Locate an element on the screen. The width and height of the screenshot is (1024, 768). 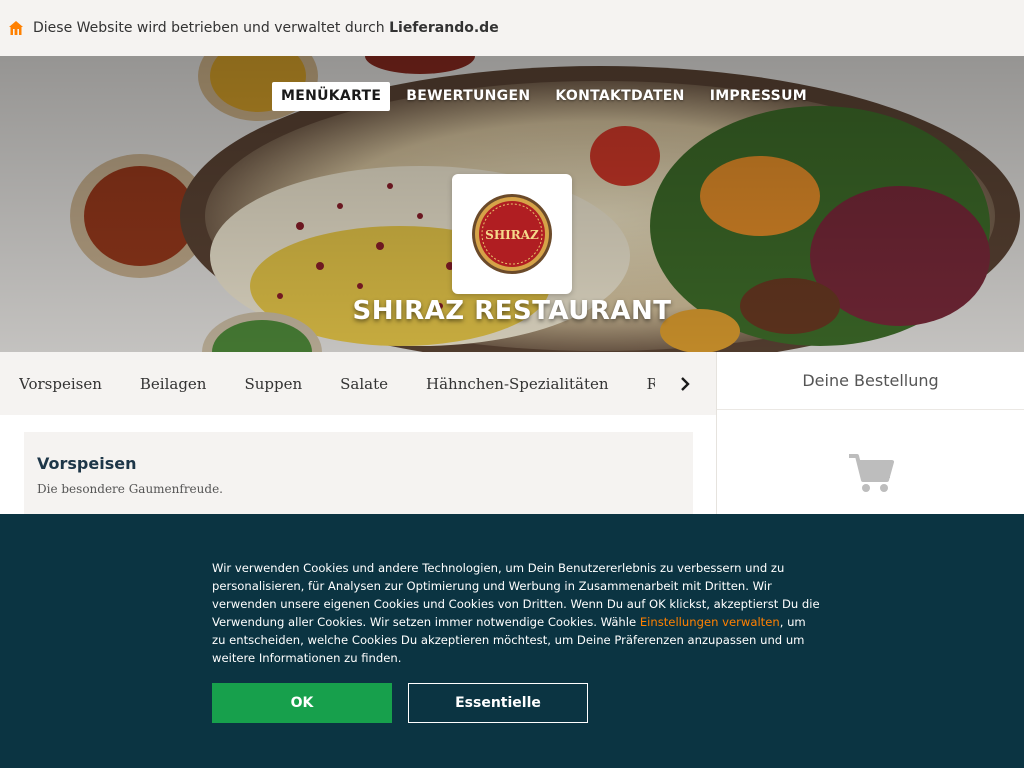
order-title: Deine Bestellung is located at coordinates (870, 381).